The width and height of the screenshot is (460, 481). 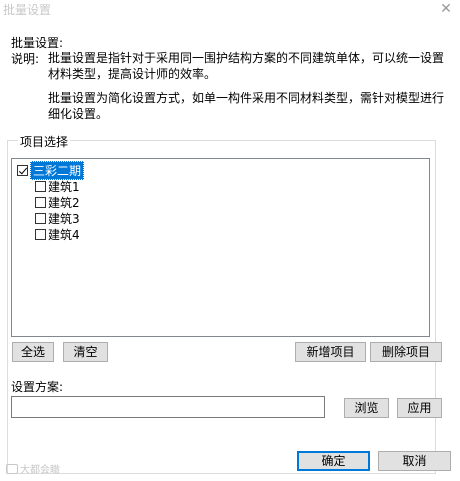 What do you see at coordinates (168, 407) in the screenshot?
I see `scheme-path-input` at bounding box center [168, 407].